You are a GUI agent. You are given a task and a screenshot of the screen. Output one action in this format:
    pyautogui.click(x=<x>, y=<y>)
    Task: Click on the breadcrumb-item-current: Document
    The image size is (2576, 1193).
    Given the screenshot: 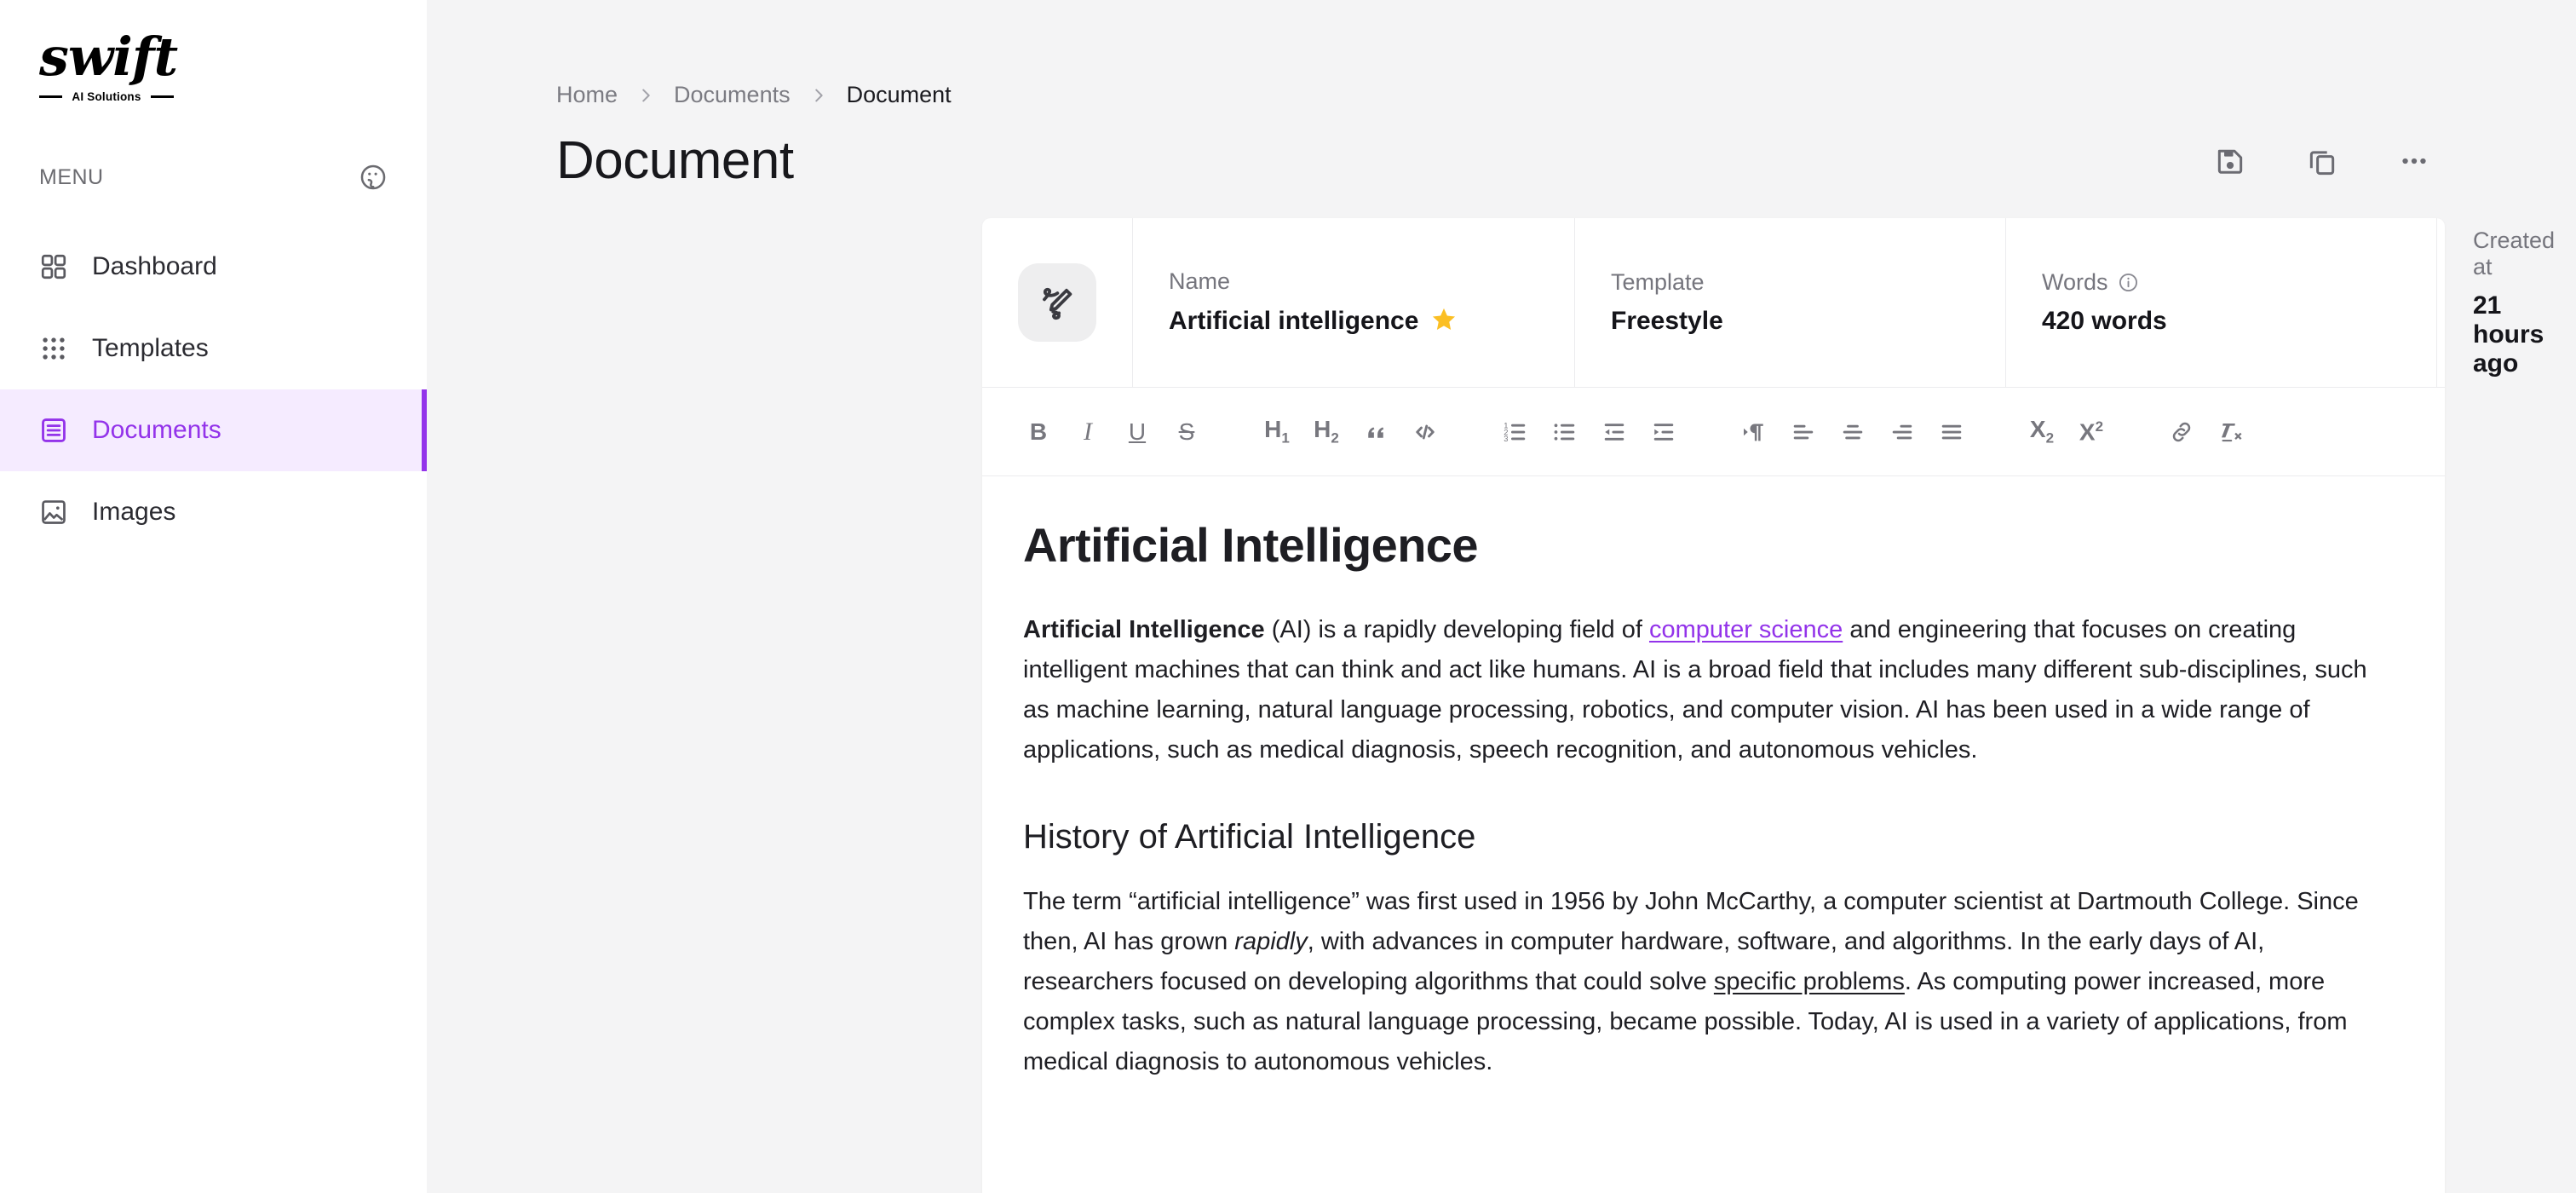 What is the action you would take?
    pyautogui.click(x=899, y=94)
    